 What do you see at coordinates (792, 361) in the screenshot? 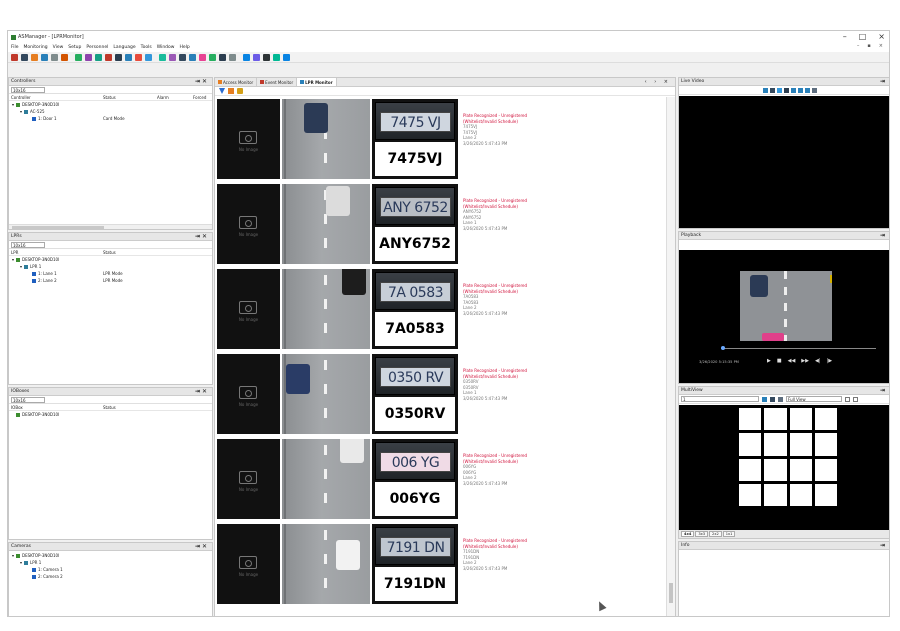
I see `rewind-button: ◀◀` at bounding box center [792, 361].